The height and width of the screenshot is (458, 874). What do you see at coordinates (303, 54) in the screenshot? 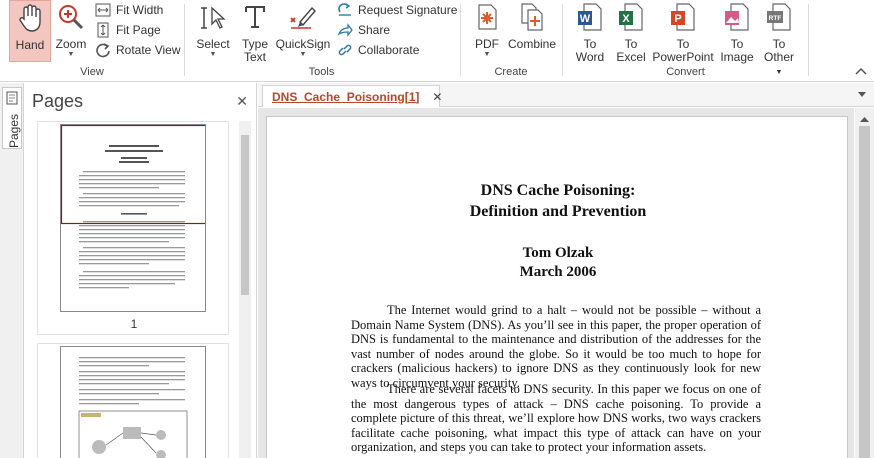
I see `quicksign-dropdown-icon: ▼` at bounding box center [303, 54].